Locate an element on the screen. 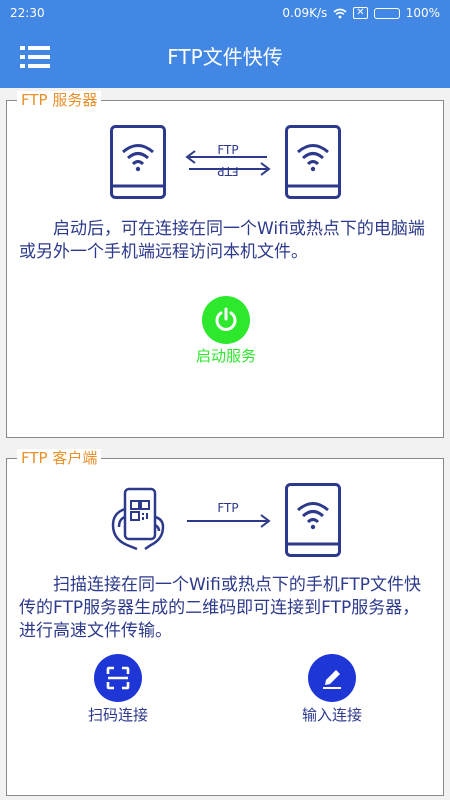  scan-connect-button is located at coordinates (118, 678).